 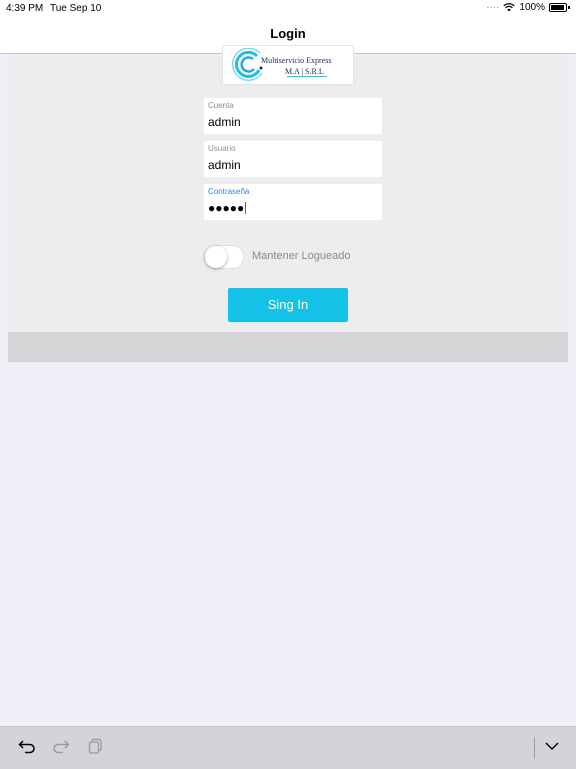 What do you see at coordinates (304, 71) in the screenshot?
I see `logo-text-line2: M.A | S.R.L` at bounding box center [304, 71].